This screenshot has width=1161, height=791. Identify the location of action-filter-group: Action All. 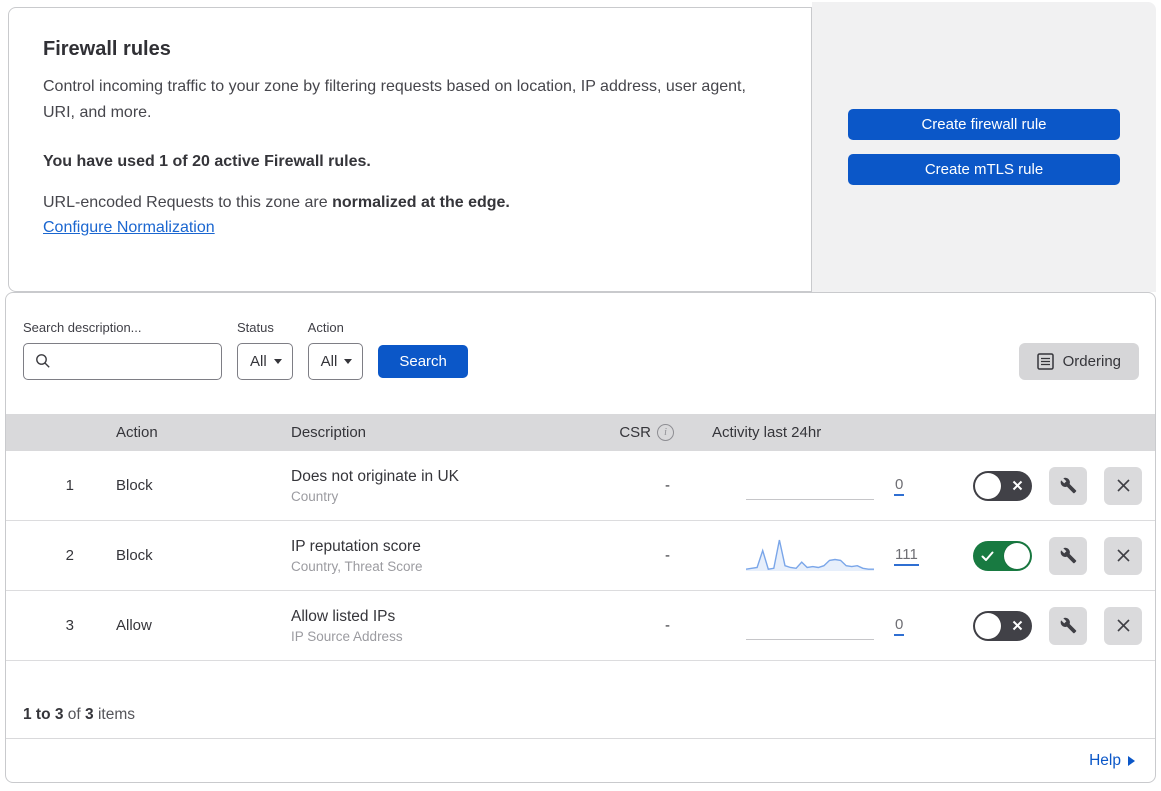
(343, 350).